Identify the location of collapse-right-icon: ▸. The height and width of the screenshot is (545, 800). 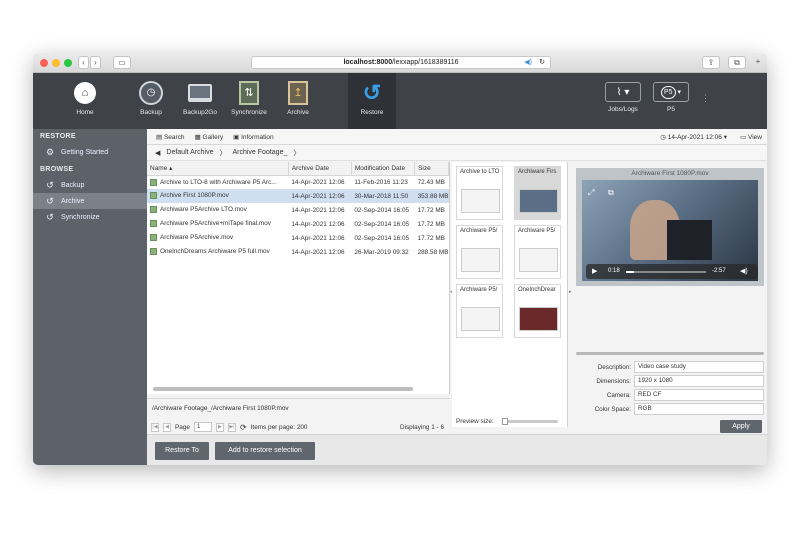
(570, 292).